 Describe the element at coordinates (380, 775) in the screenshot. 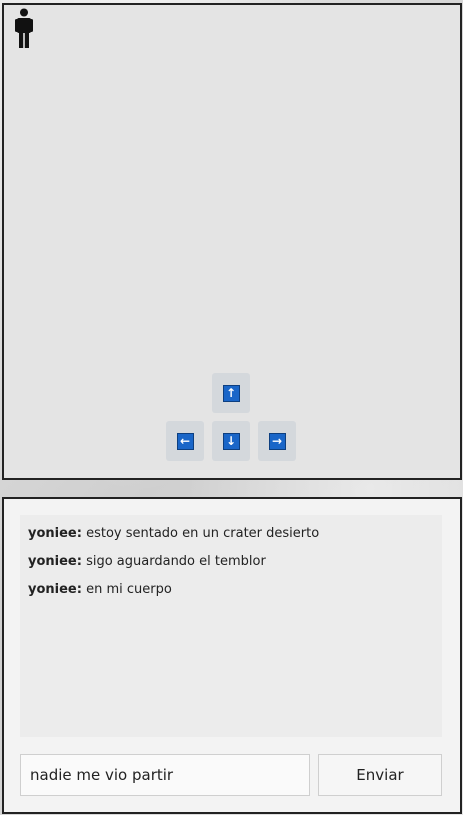

I see `send-button: Enviar` at that location.